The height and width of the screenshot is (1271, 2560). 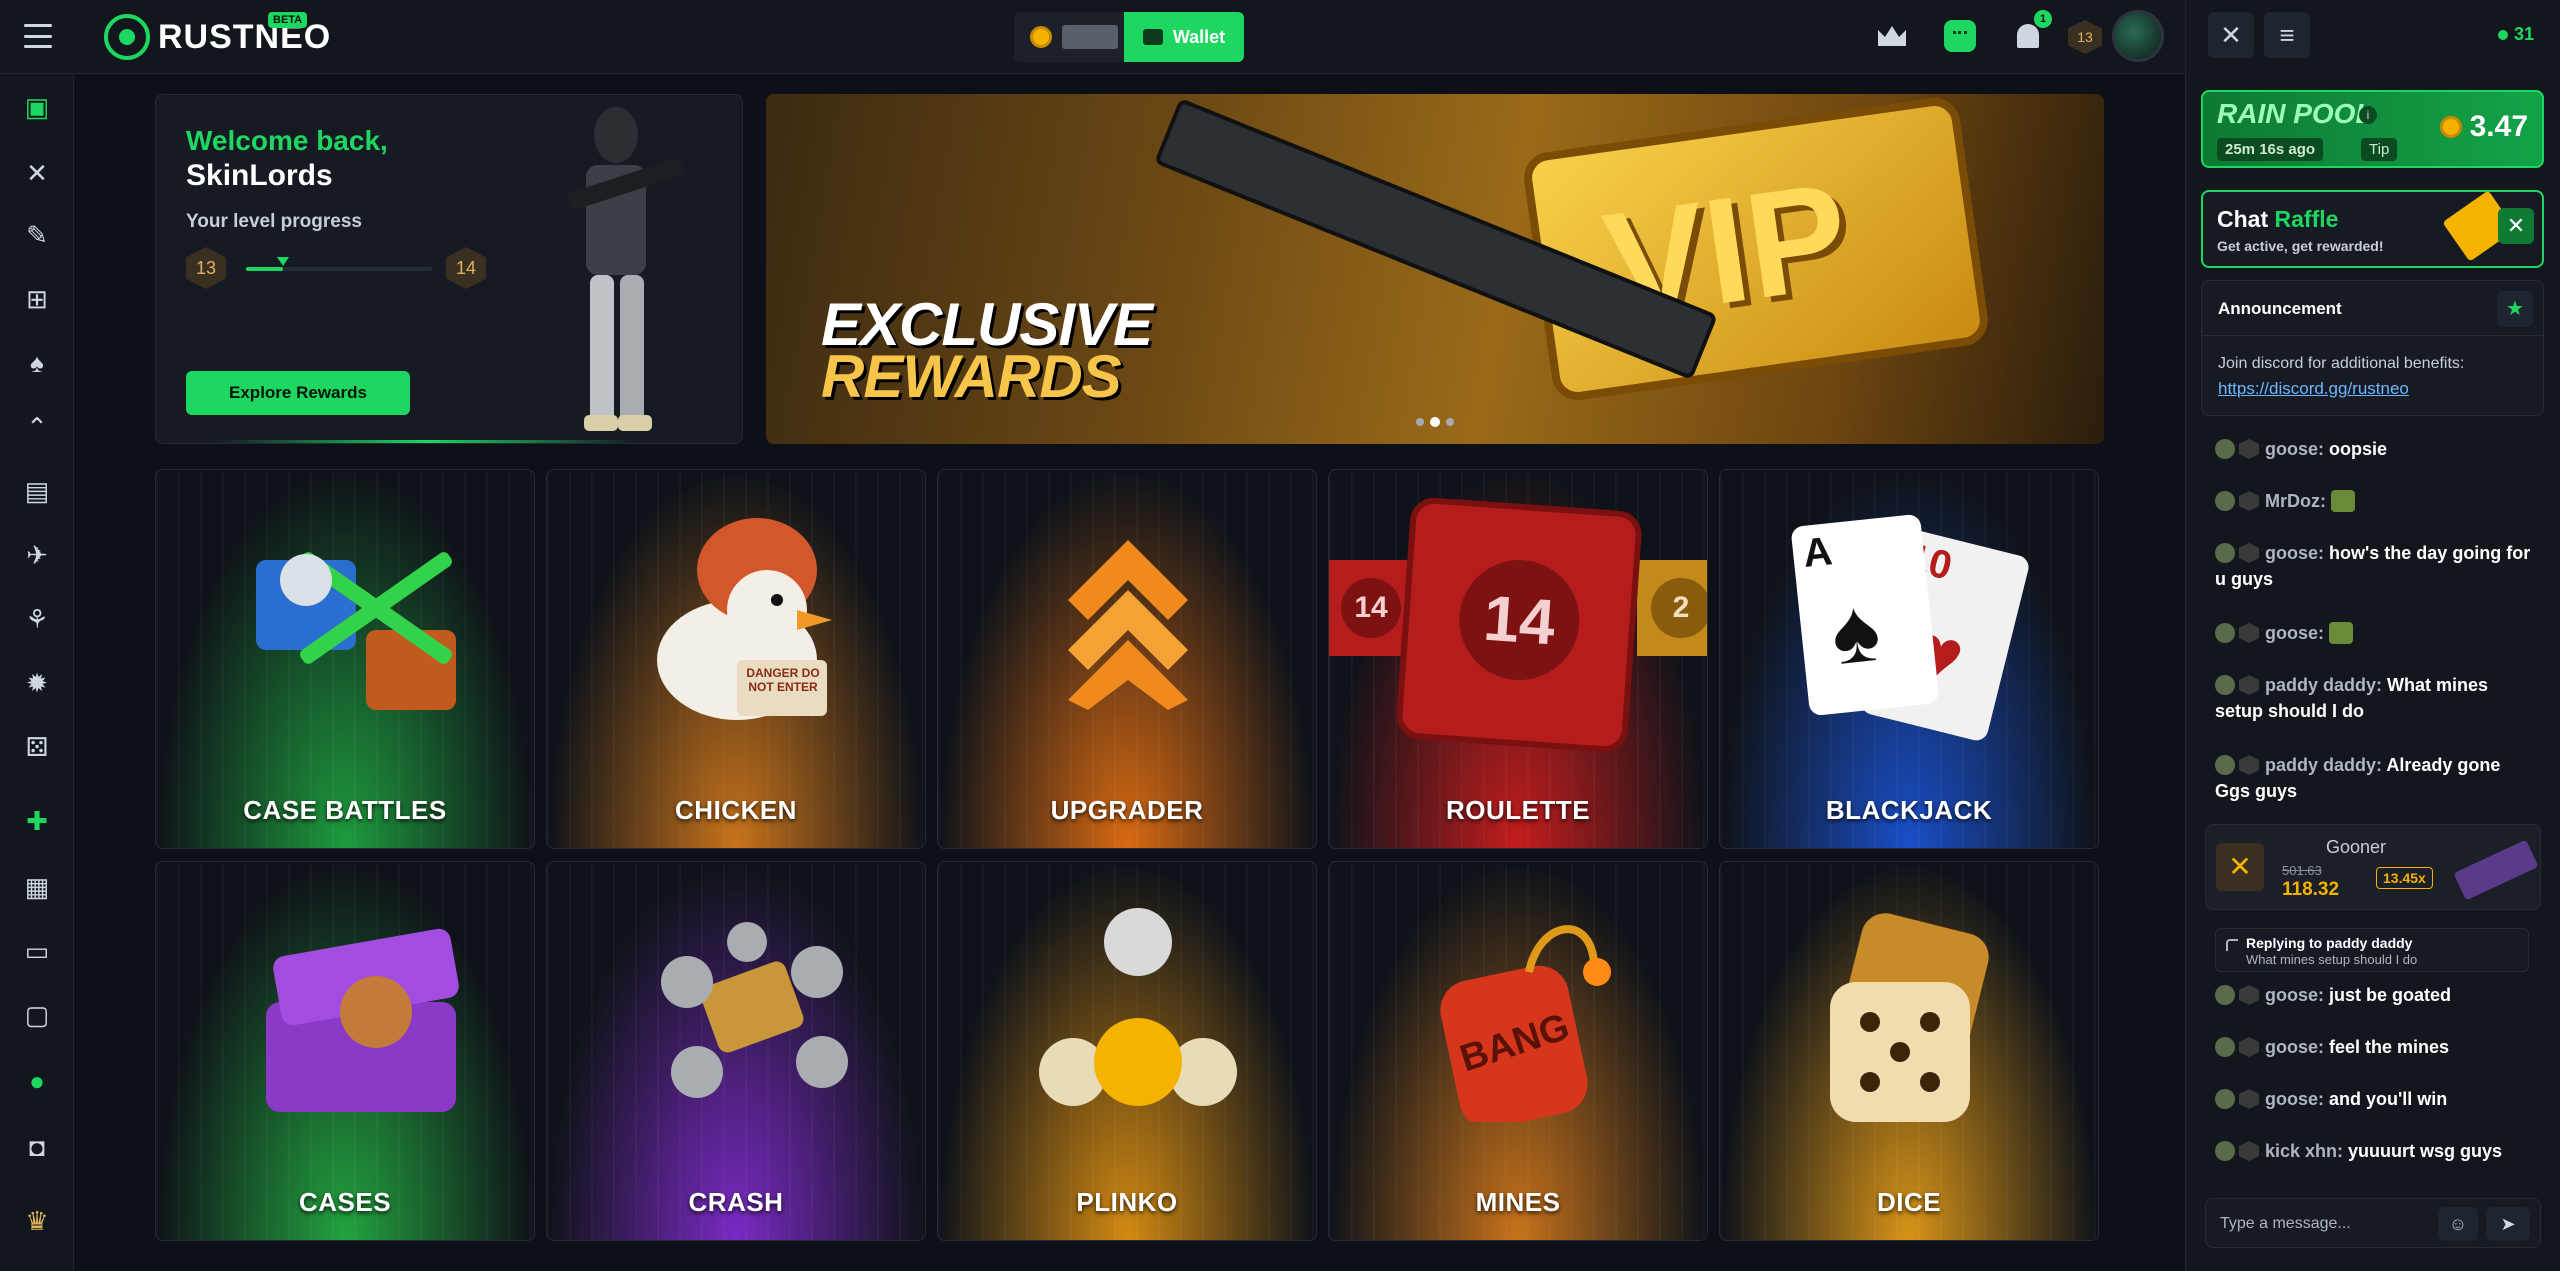 I want to click on sidebar-calendar-icon: ▦, so click(x=37, y=887).